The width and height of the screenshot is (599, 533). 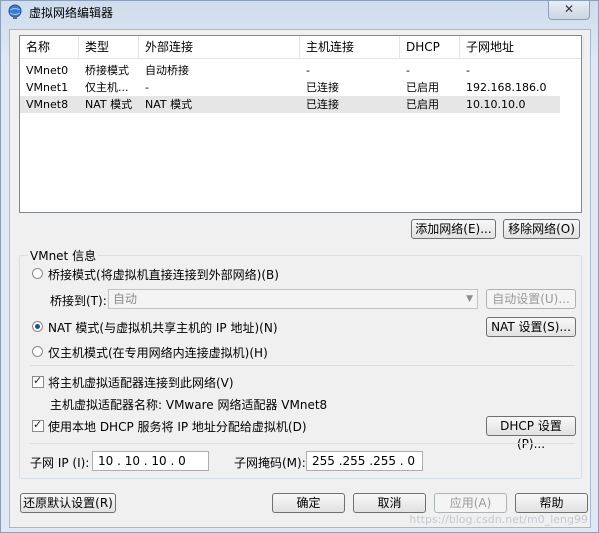 I want to click on subnet-ip-input: 10 . 10 . 10 . 0, so click(x=150, y=461).